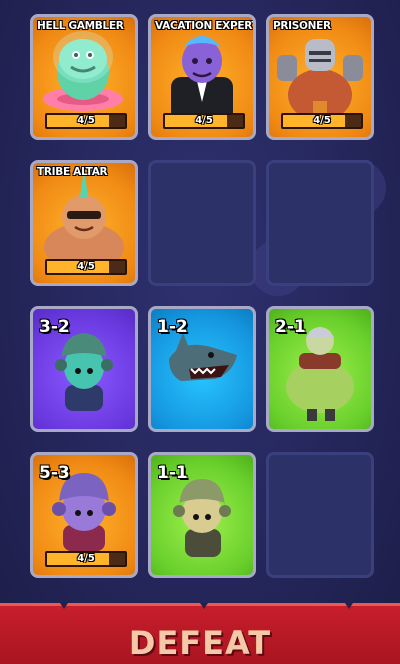 The width and height of the screenshot is (400, 664). What do you see at coordinates (80, 26) in the screenshot?
I see `card-title: HELL GAMBLER` at bounding box center [80, 26].